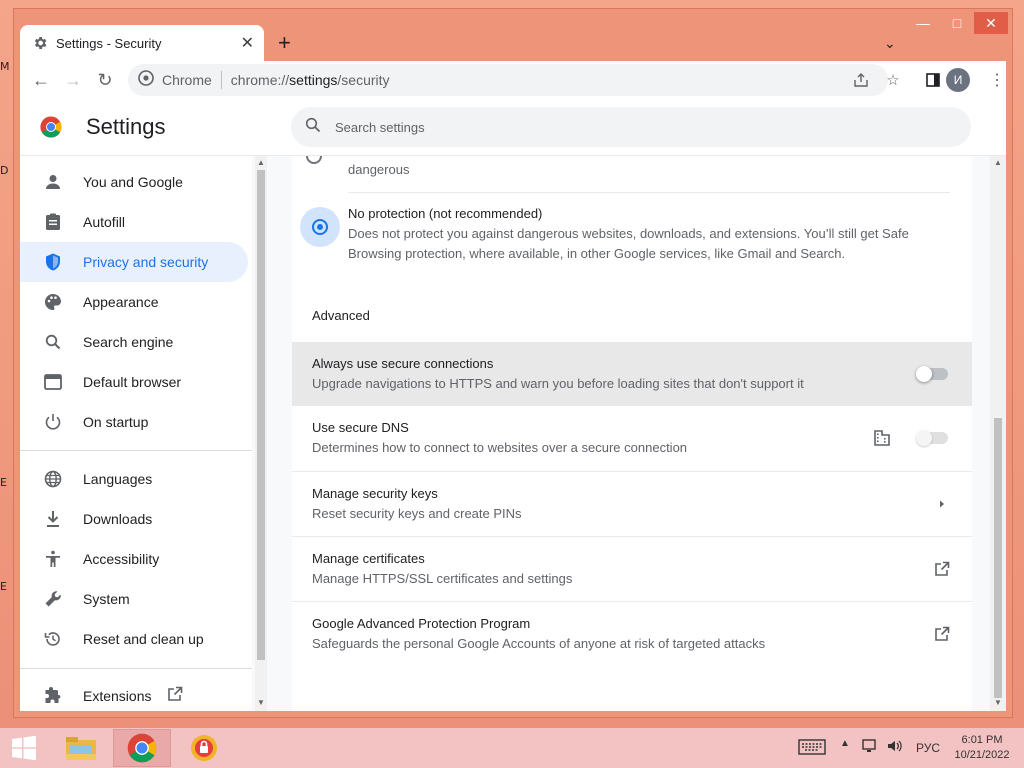  I want to click on desktop-icon-fragment: D, so click(4, 170).